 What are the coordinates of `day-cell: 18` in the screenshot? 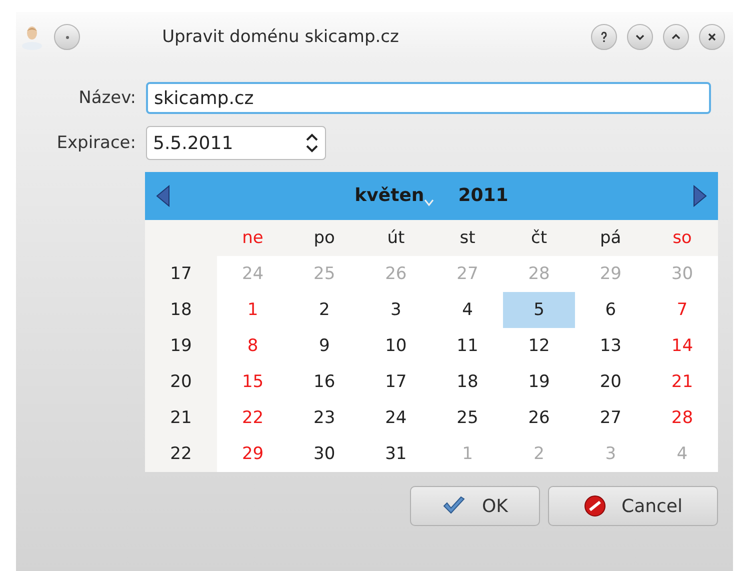 It's located at (468, 382).